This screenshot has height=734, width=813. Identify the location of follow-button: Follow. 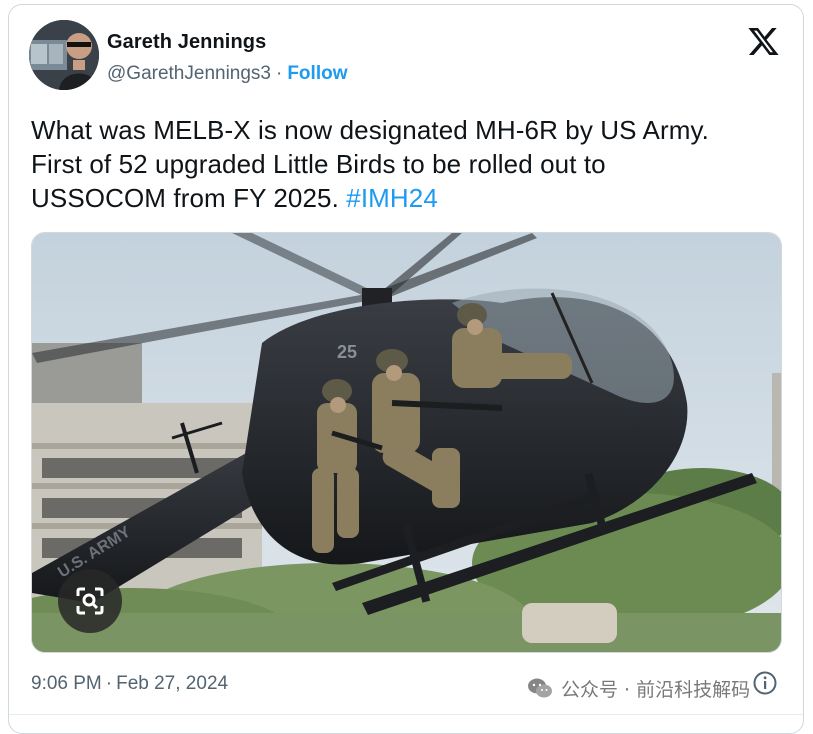
(317, 73).